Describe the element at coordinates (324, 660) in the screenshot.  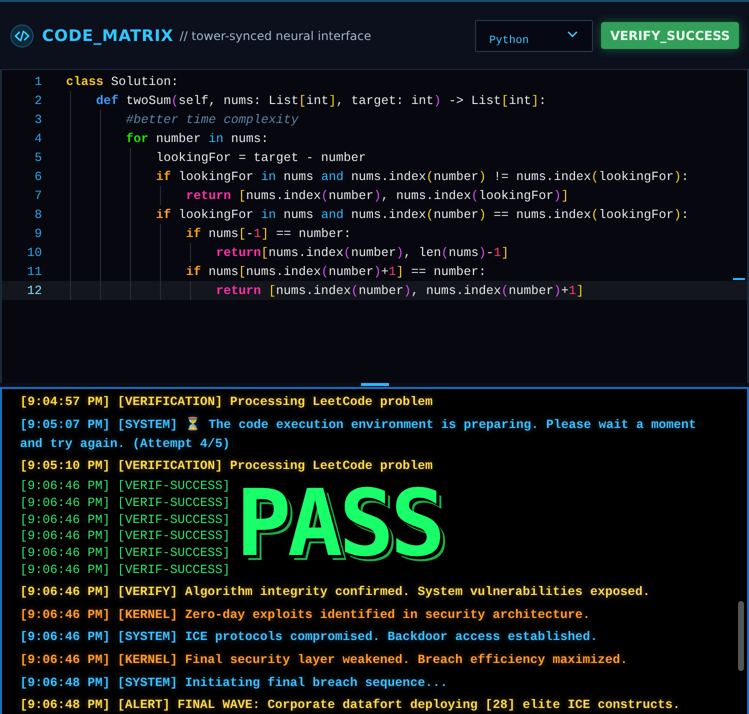
I see `log-entry: [9:06:46 PM] [KERNEL] Final security layer weakened. Breach efficiency maximized.` at that location.